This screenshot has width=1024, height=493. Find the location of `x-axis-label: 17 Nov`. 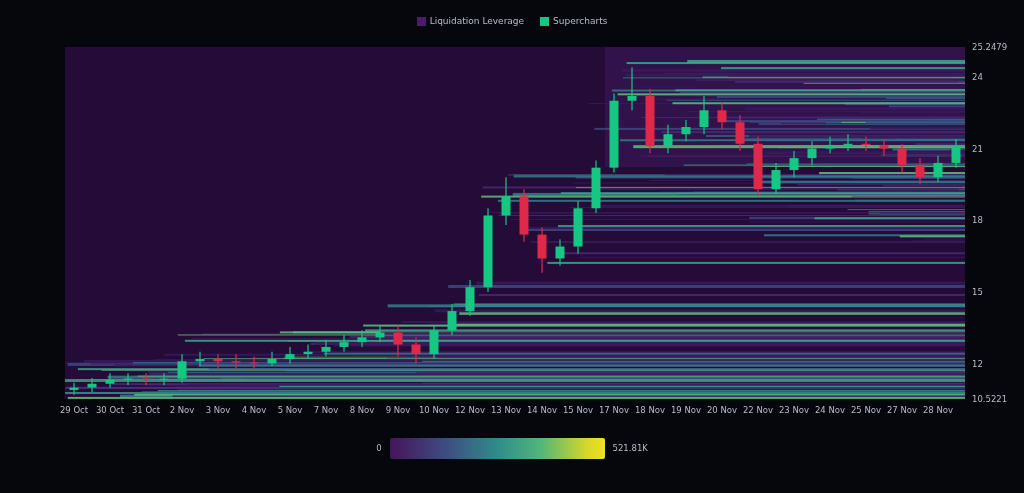

x-axis-label: 17 Nov is located at coordinates (614, 410).